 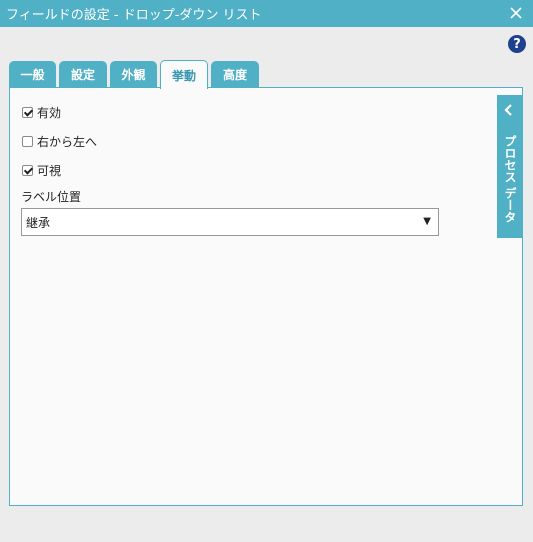 I want to click on rtl-checkbox, so click(x=27, y=141).